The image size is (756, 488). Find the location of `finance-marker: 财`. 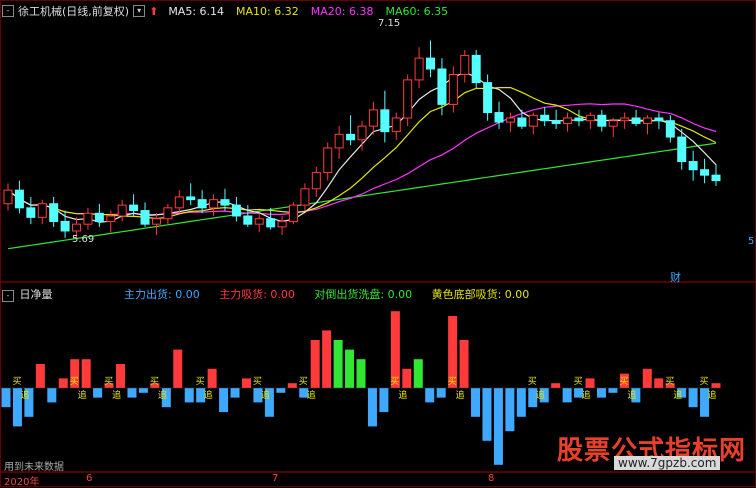

finance-marker: 财 is located at coordinates (675, 277).